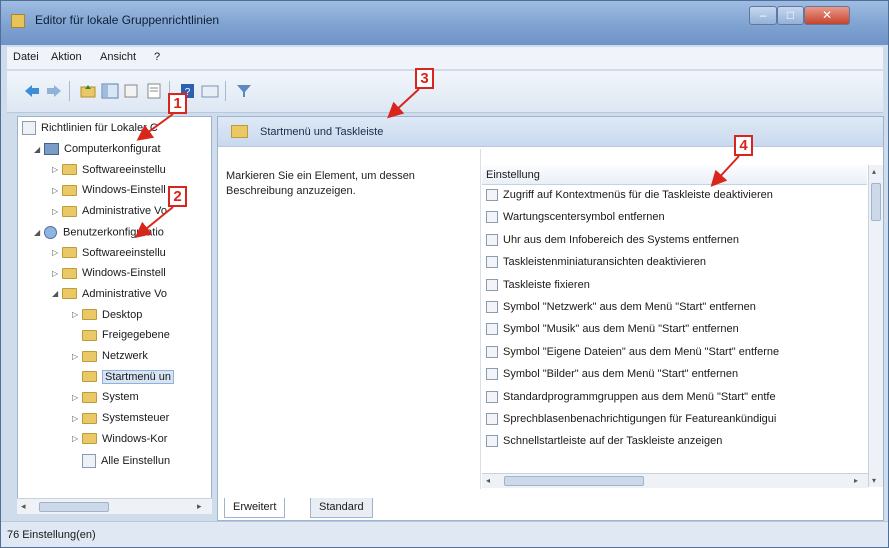 The image size is (889, 548). What do you see at coordinates (90, 131) in the screenshot?
I see `tree-root: Richtlinien für Lokaler C` at bounding box center [90, 131].